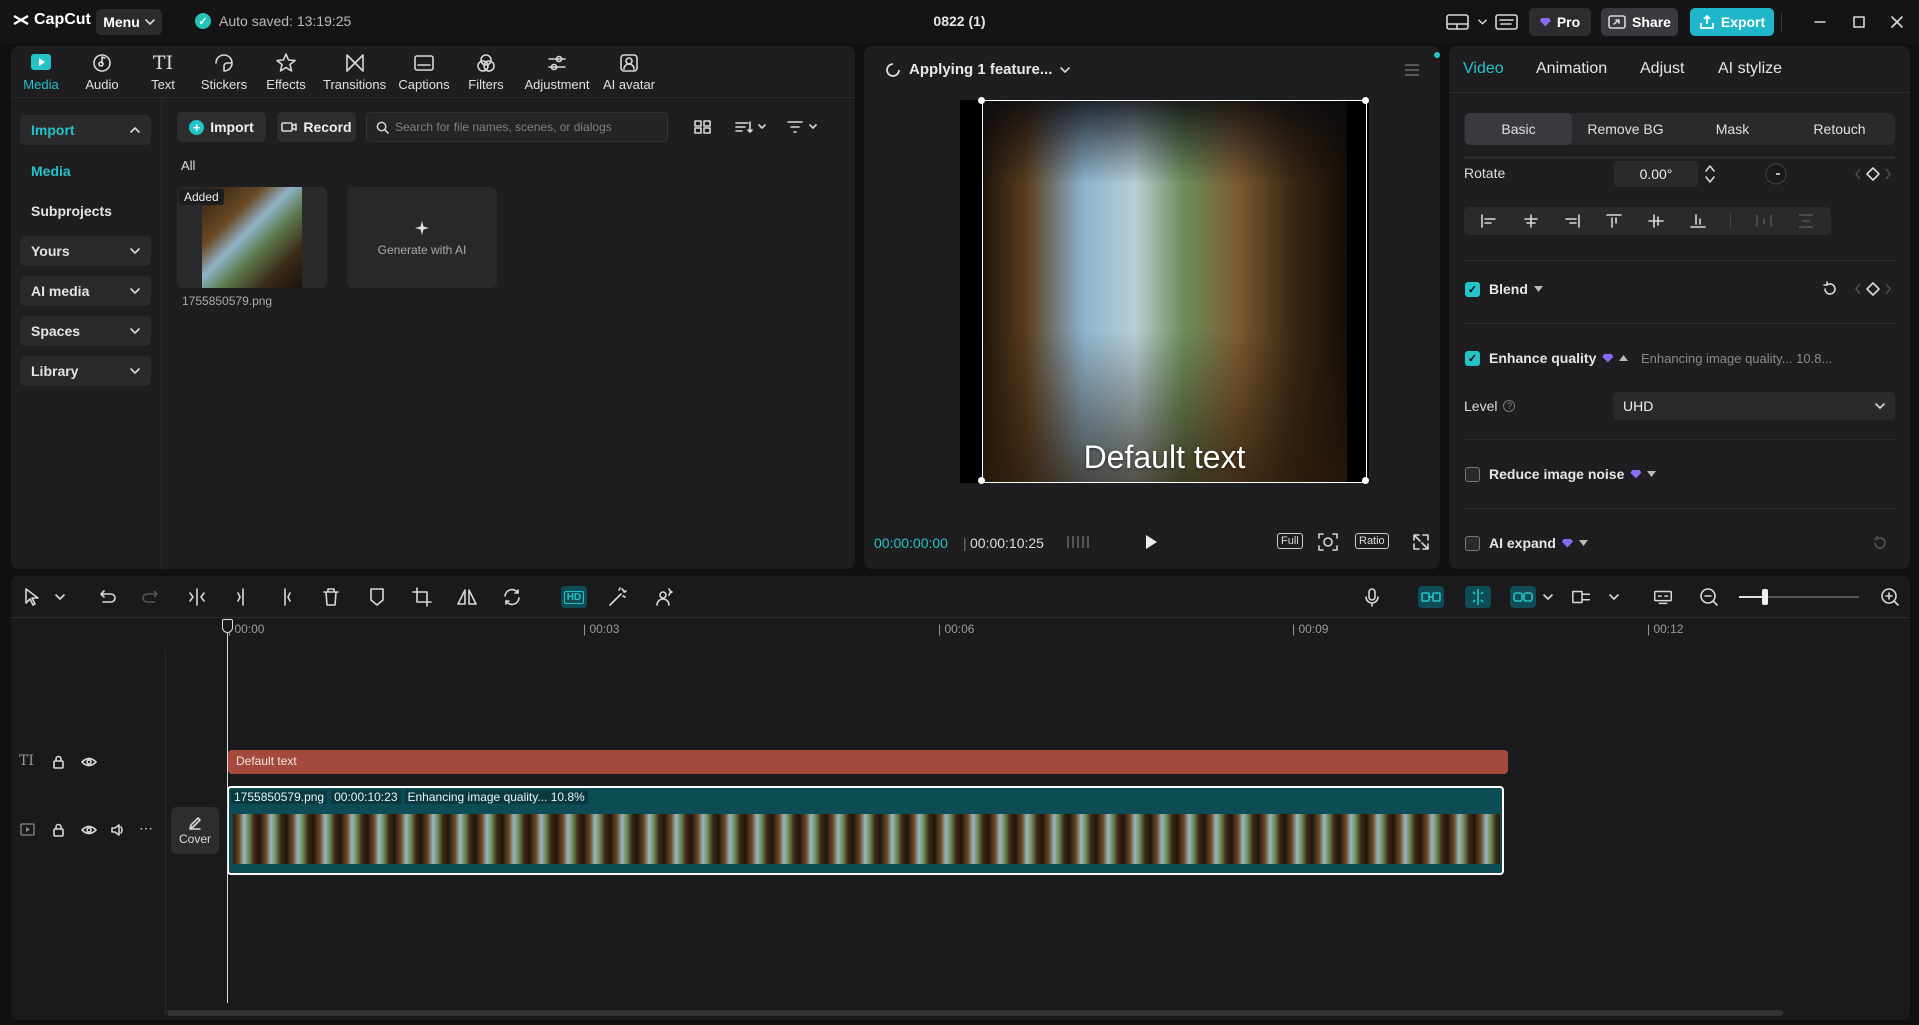  Describe the element at coordinates (1560, 22) in the screenshot. I see `pro-button: Pro` at that location.